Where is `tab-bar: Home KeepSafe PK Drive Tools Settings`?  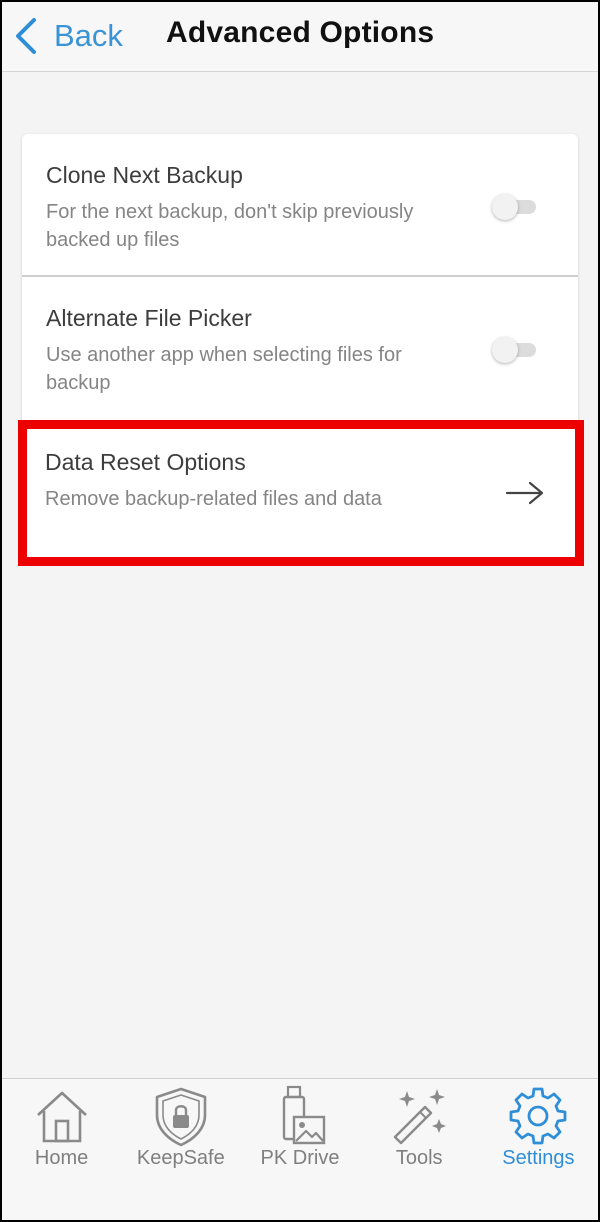 tab-bar: Home KeepSafe PK Drive Tools Settings is located at coordinates (300, 1149).